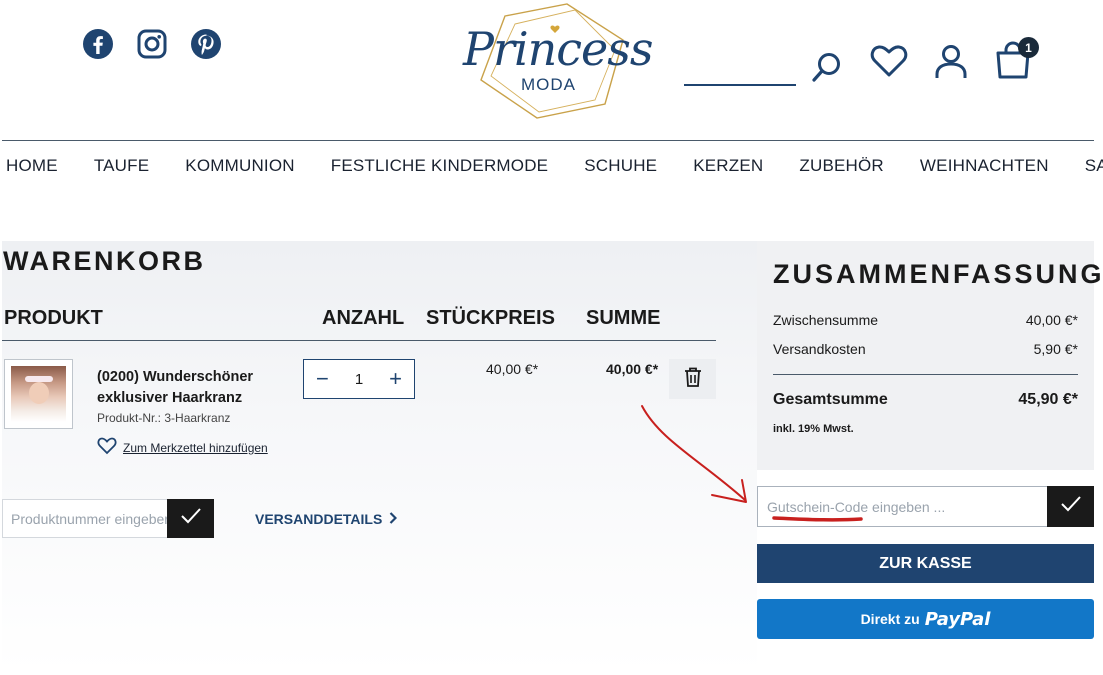 The width and height of the screenshot is (1103, 675). Describe the element at coordinates (195, 447) in the screenshot. I see `wishlist-label: Zum Merkzettel hinzufügen` at that location.